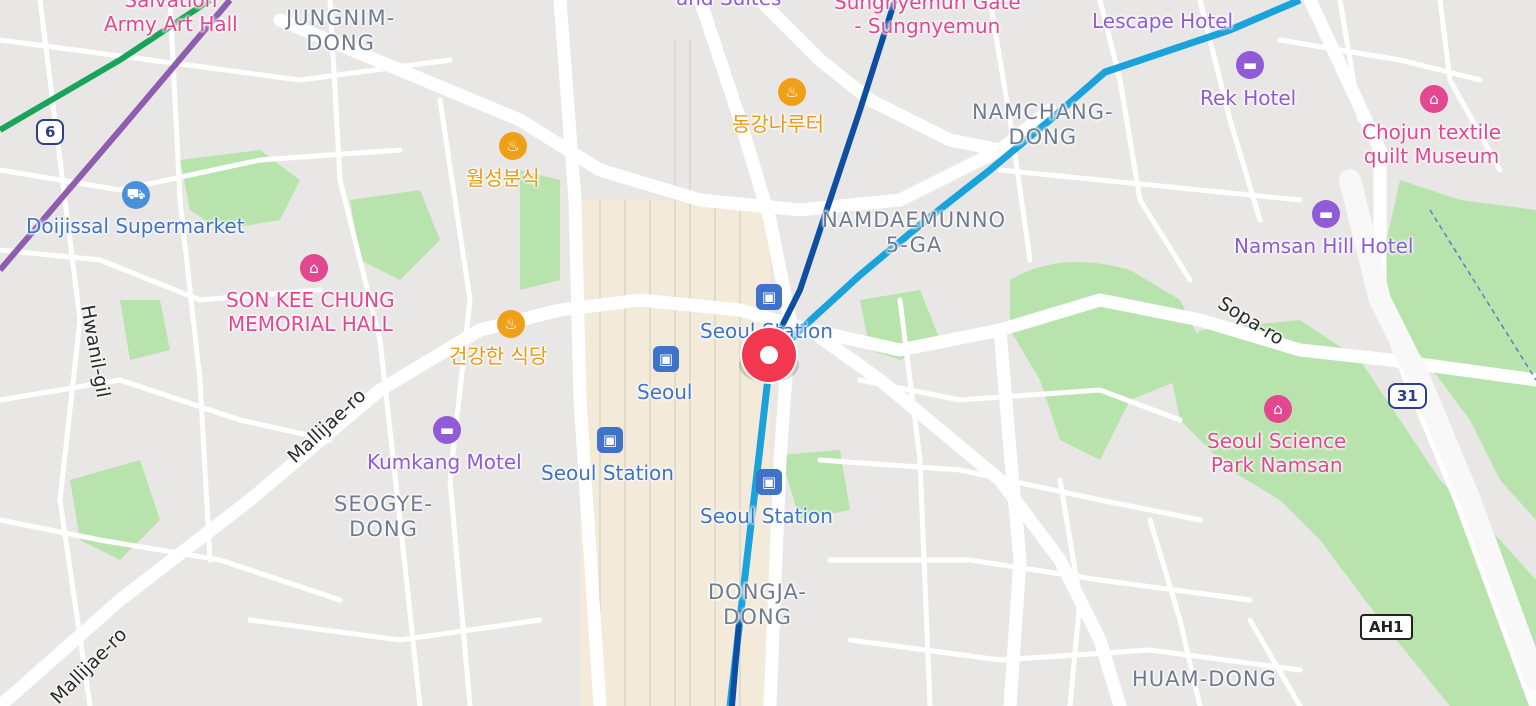 The image size is (1536, 706). Describe the element at coordinates (498, 356) in the screenshot. I see `poi-label-geongang: 건강한 식당` at that location.